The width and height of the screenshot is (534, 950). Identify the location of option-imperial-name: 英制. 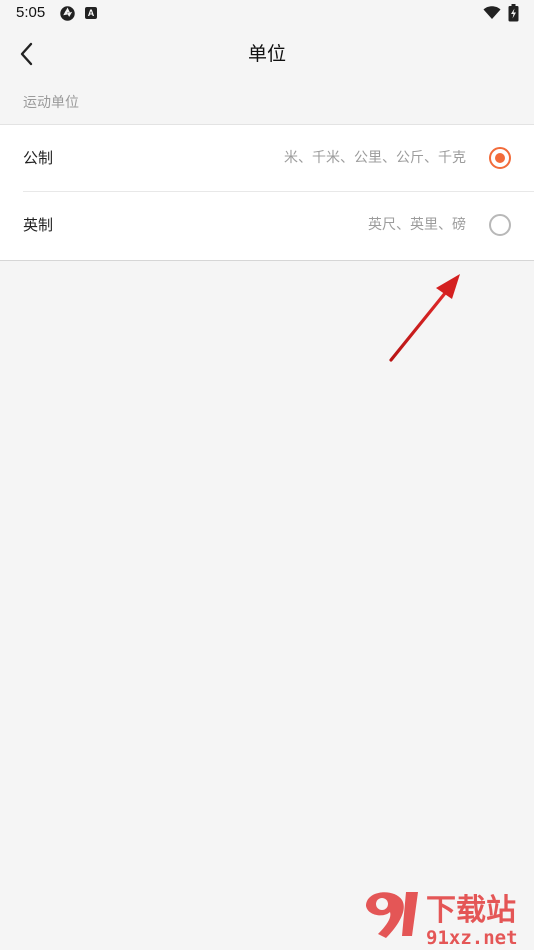
(38, 225).